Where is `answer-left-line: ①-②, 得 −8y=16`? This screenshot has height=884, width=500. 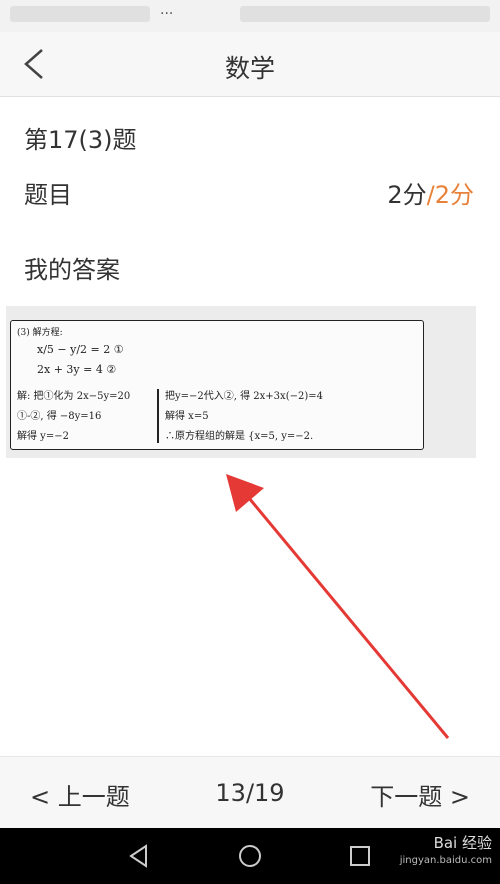 answer-left-line: ①-②, 得 −8y=16 is located at coordinates (59, 416).